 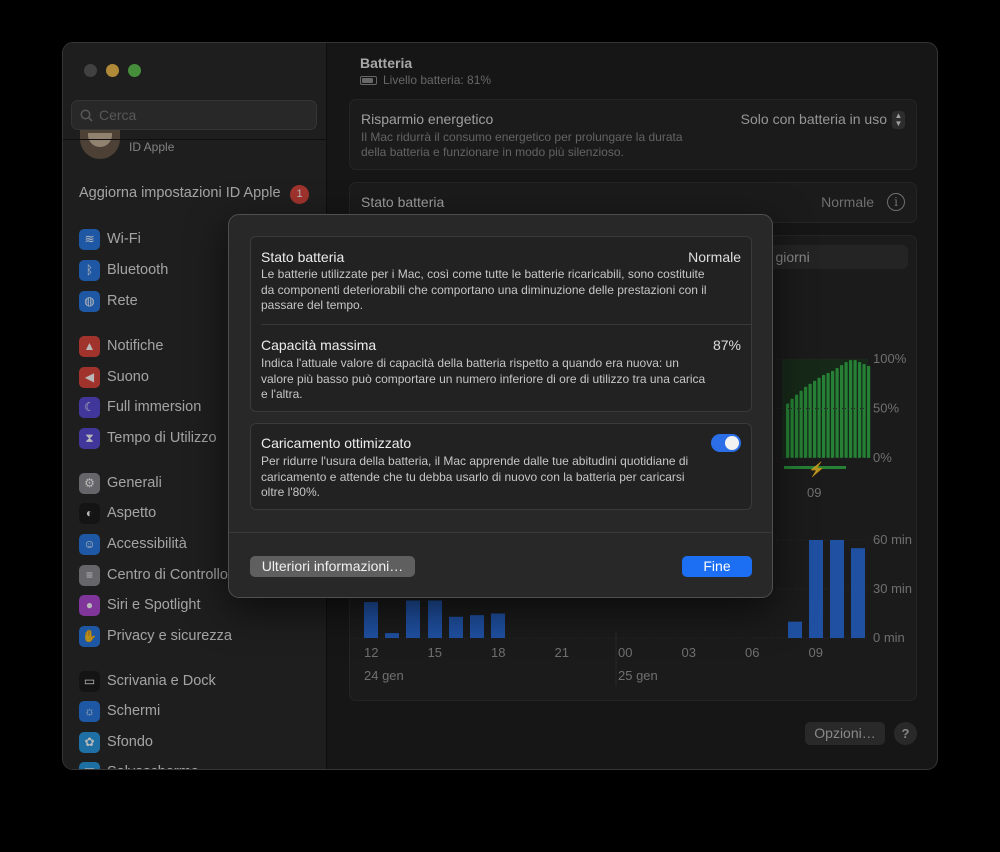 I want to click on usage-x-tick: 15, so click(x=435, y=652).